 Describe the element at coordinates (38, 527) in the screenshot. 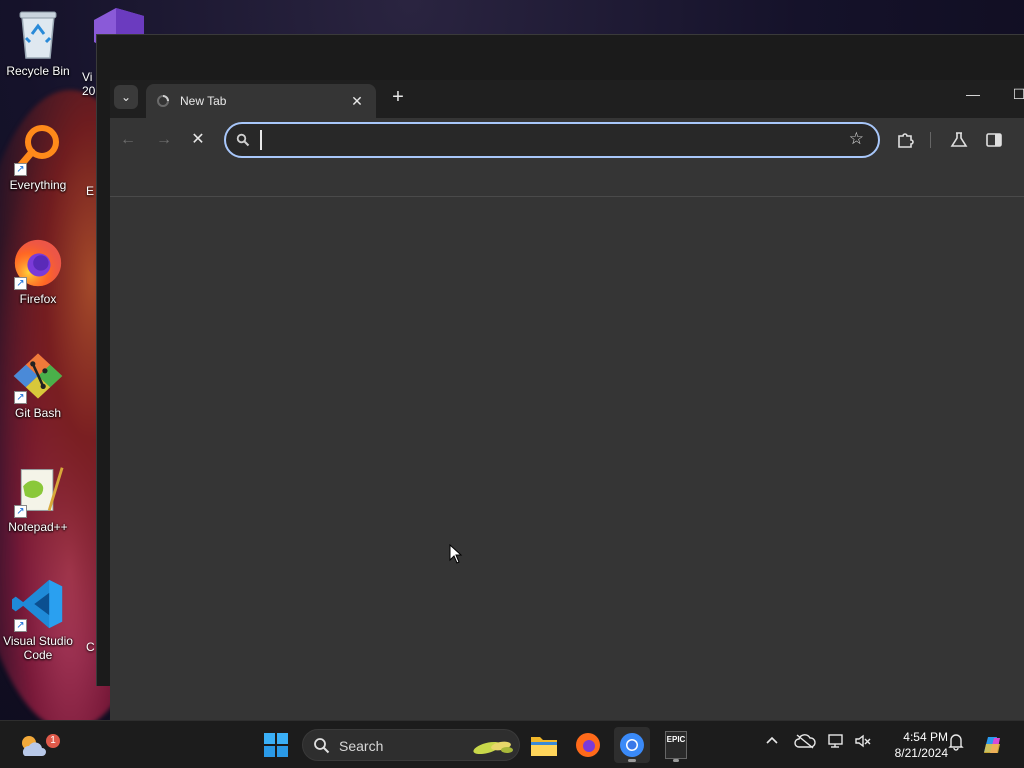

I see `desktop-icon-label: Notepad++` at that location.